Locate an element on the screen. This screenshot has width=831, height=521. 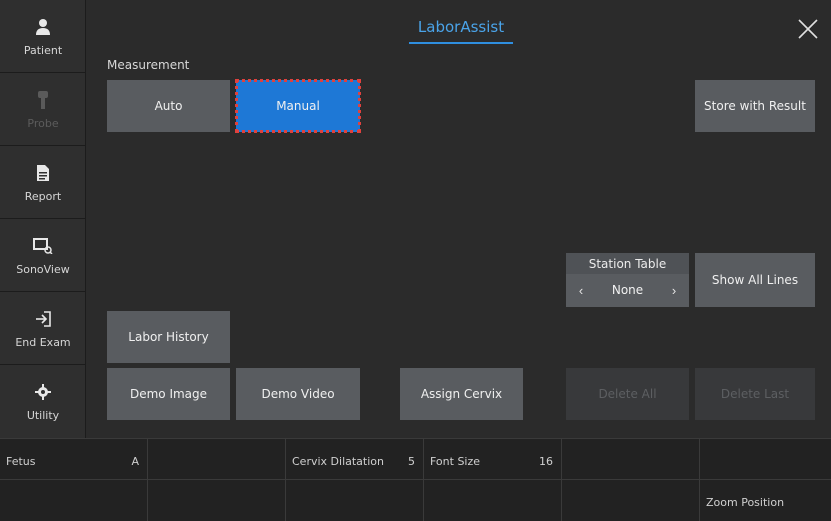
grid-cell-key: Zoom Position is located at coordinates (745, 502).